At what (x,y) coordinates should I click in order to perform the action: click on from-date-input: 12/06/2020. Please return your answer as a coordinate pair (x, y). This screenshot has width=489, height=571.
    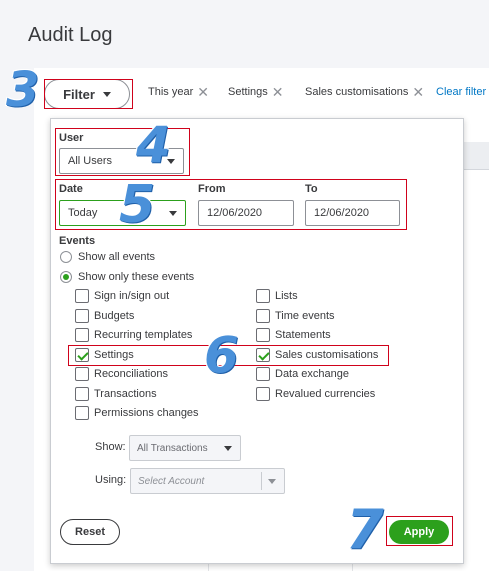
    Looking at the image, I should click on (246, 213).